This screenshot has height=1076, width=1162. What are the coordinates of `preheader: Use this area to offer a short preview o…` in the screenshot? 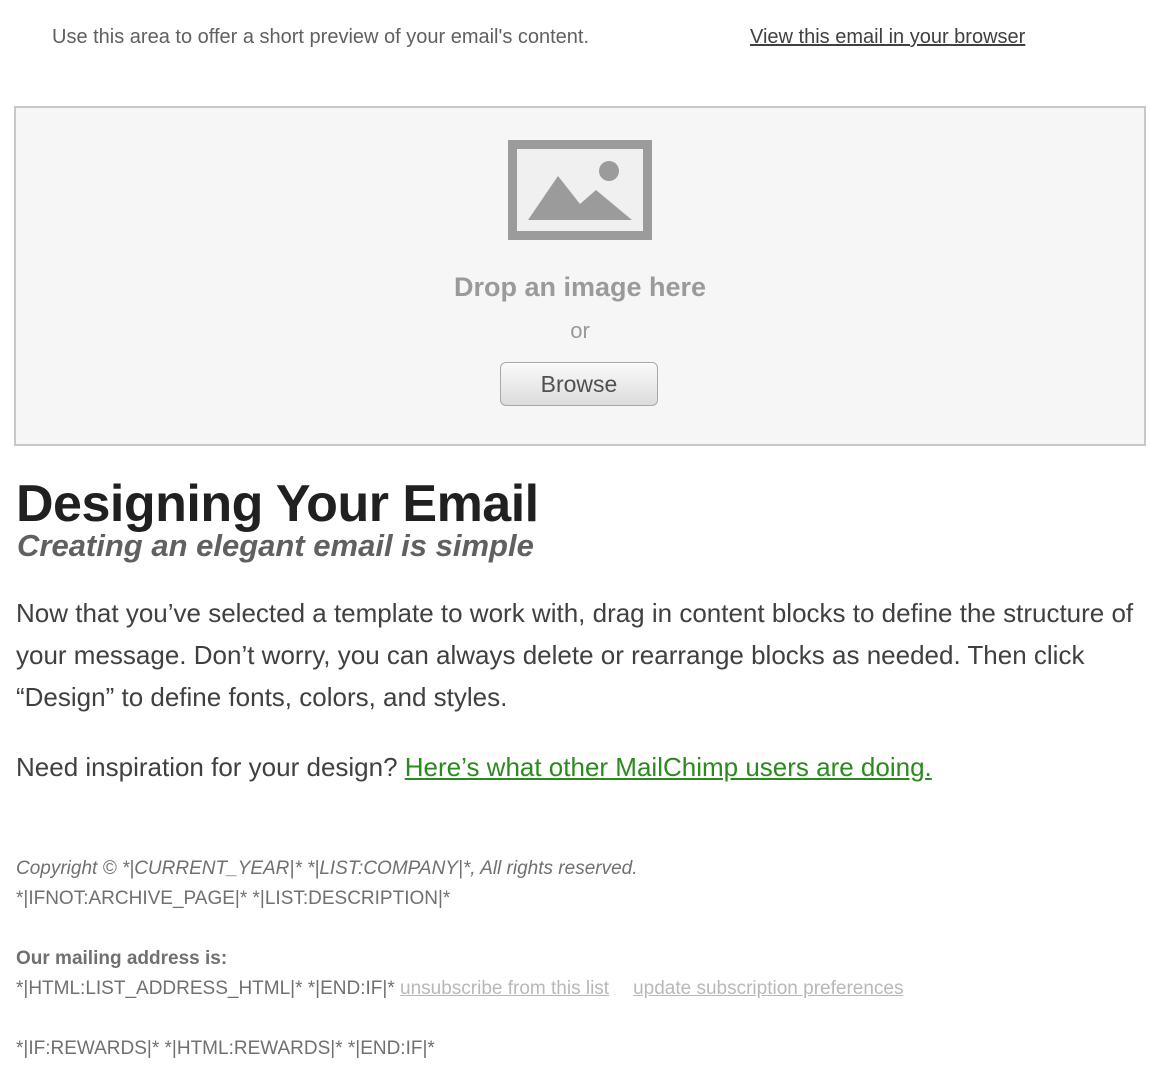 It's located at (581, 38).